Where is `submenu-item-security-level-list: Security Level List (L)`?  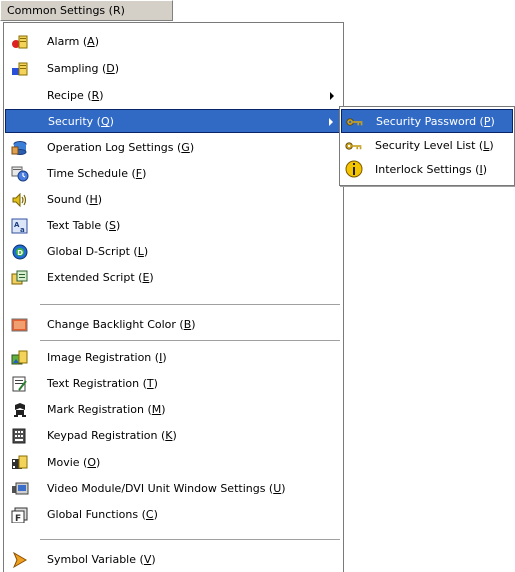
submenu-item-security-level-list: Security Level List (L) is located at coordinates (427, 146).